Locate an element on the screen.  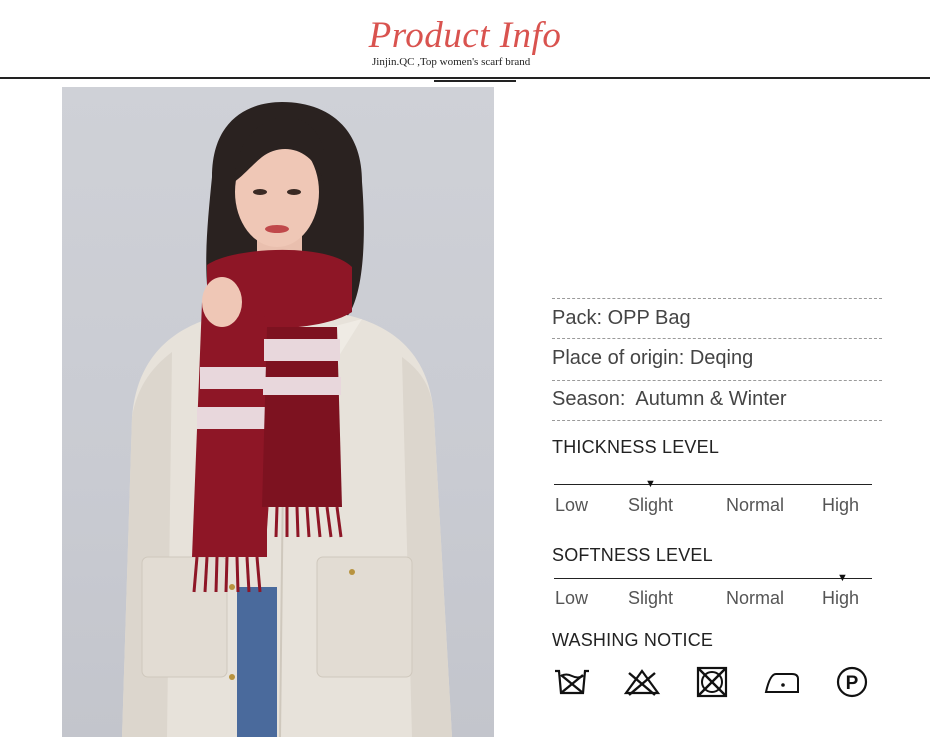
dry-clean-p-icon: P is located at coordinates (852, 682).